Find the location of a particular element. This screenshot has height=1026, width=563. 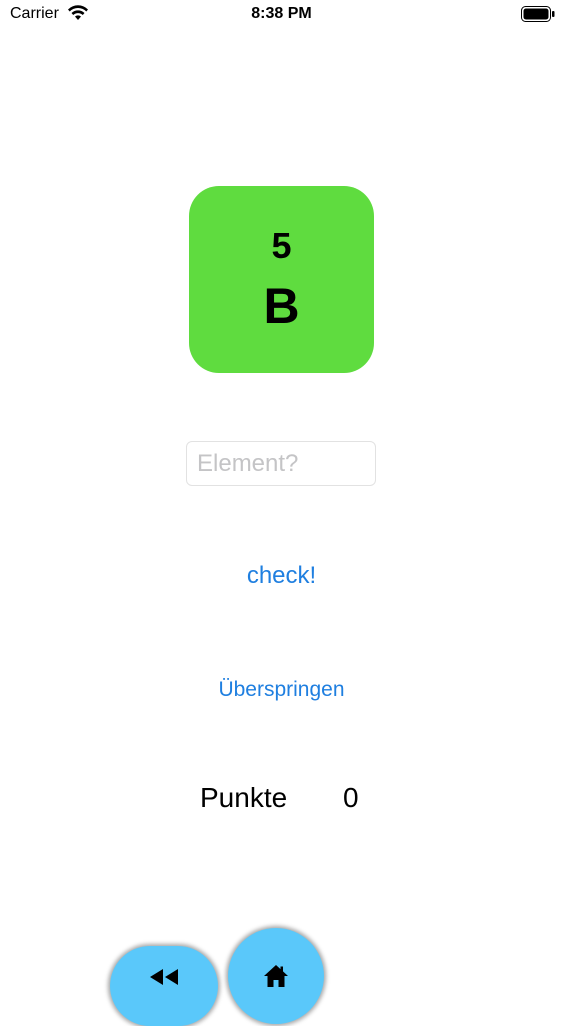

back-button is located at coordinates (164, 986).